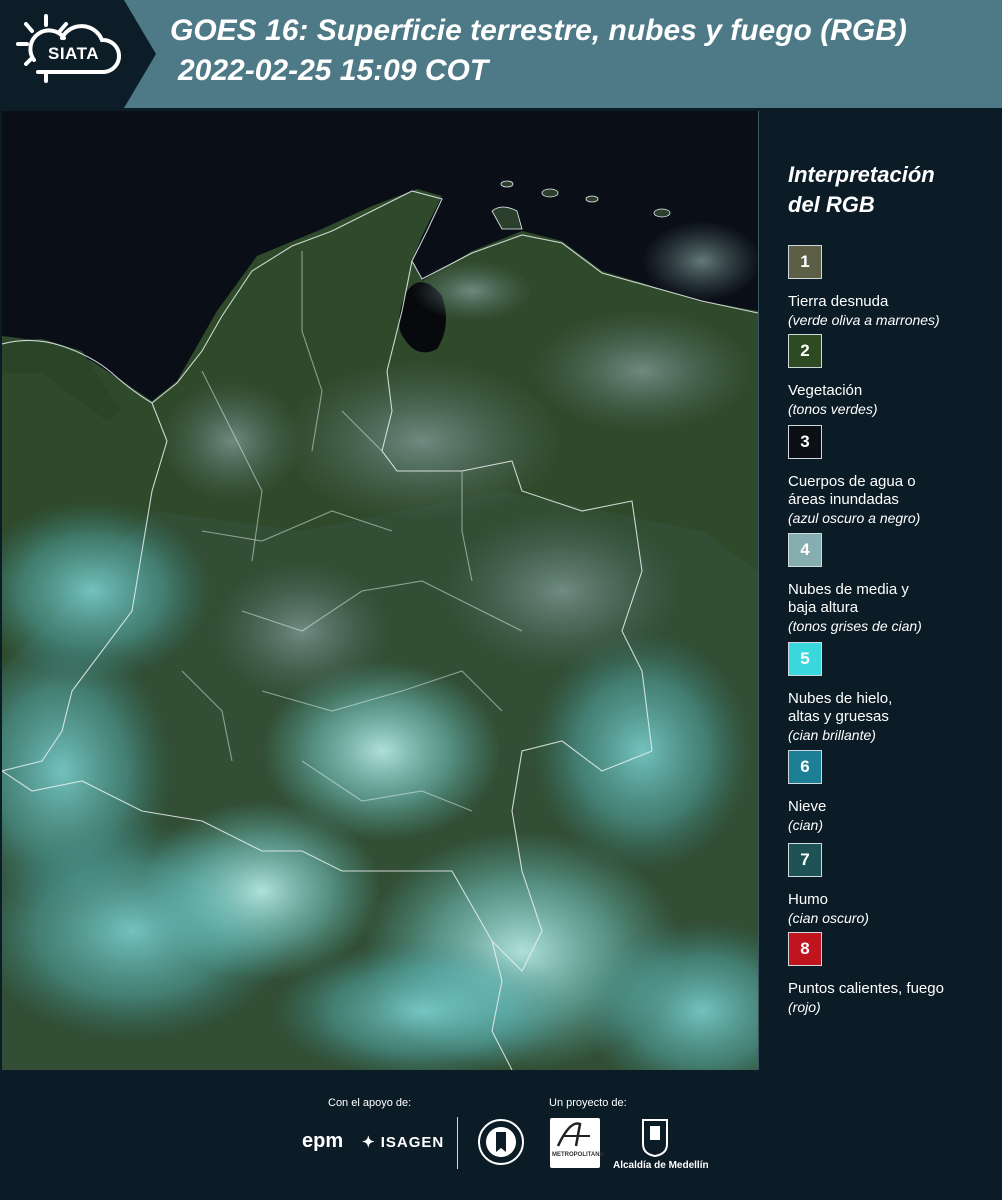 This screenshot has width=1002, height=1200. What do you see at coordinates (838, 301) in the screenshot?
I see `legend-label: Tierra desnuda` at bounding box center [838, 301].